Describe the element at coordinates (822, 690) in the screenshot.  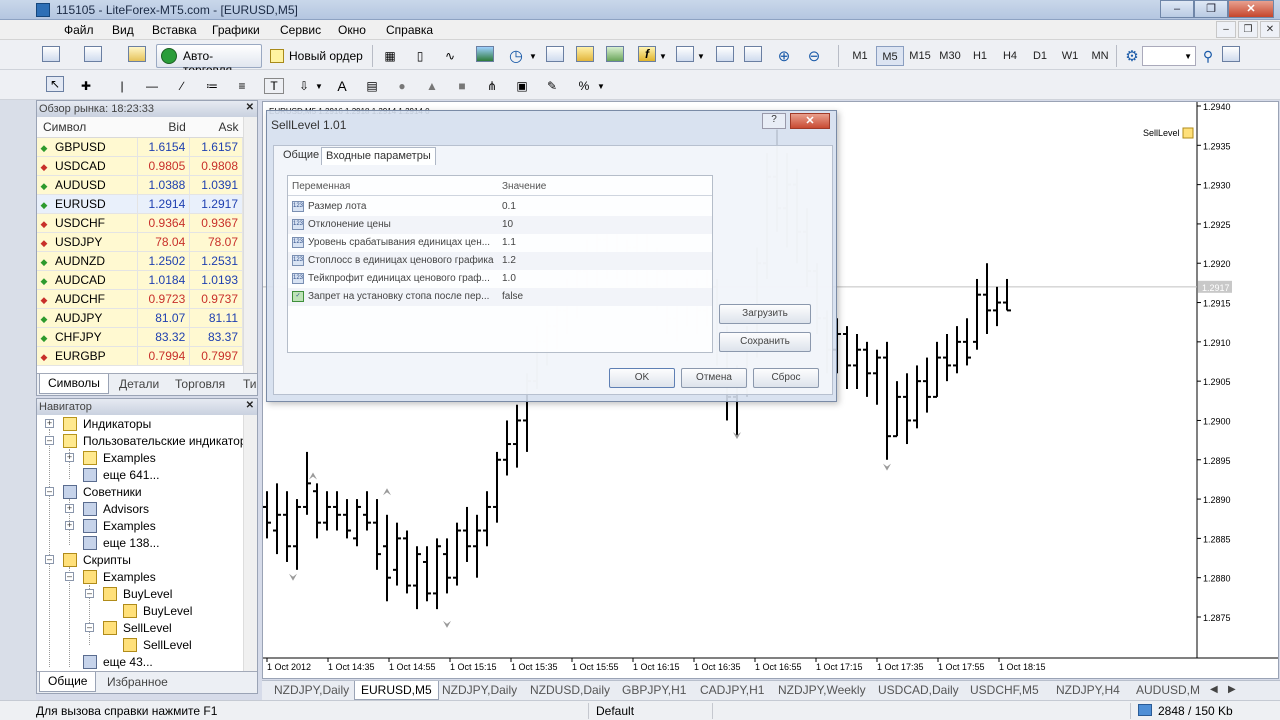
I see `chart-tab: NZDJPY,Weekly` at that location.